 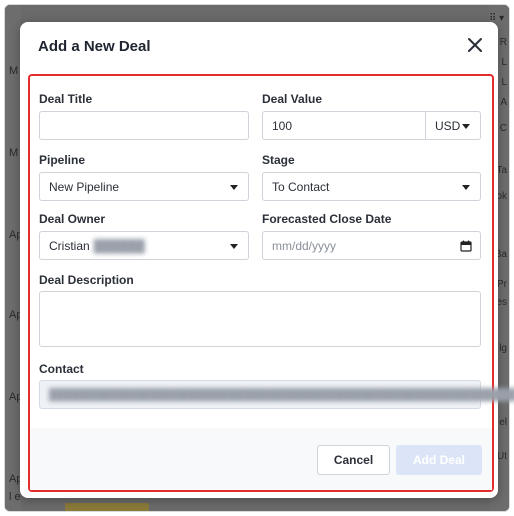 I want to click on deal-owner-label: Deal Owner, so click(x=72, y=219).